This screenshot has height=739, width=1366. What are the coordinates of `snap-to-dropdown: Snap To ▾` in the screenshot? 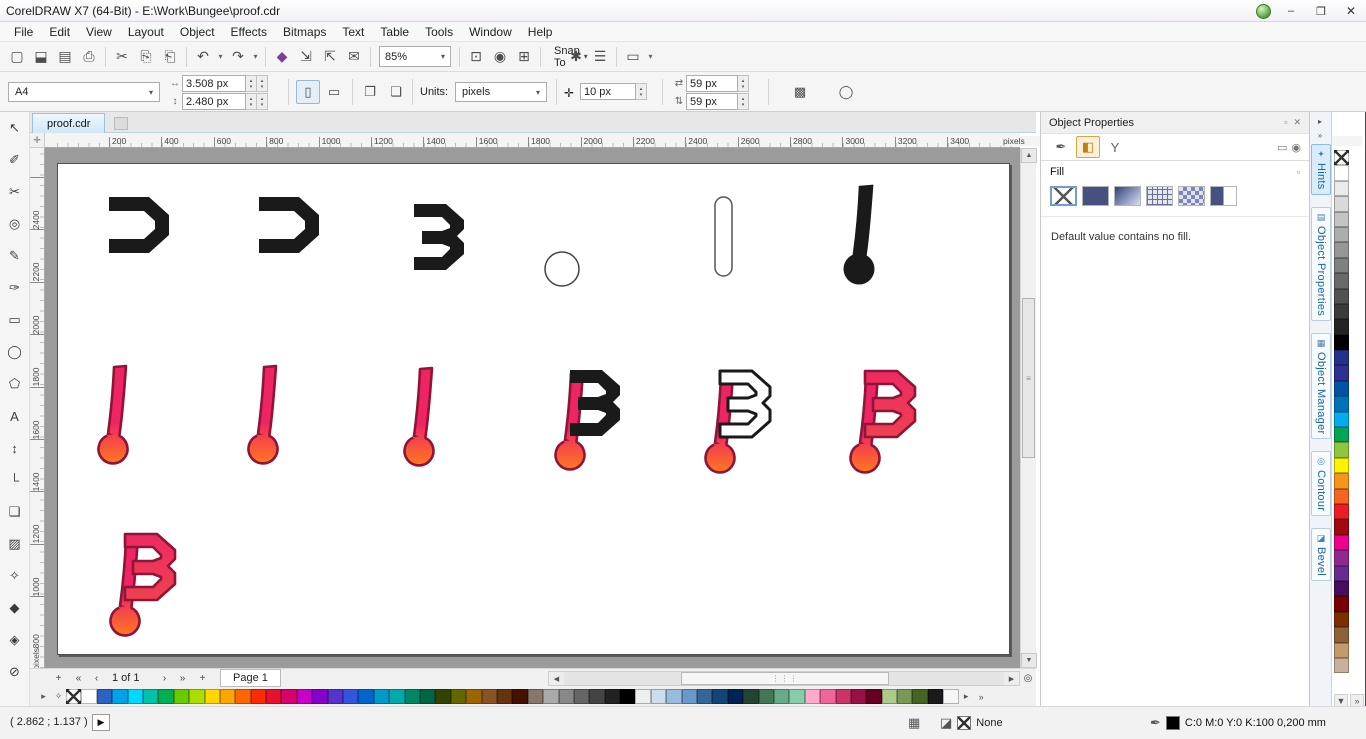 It's located at (568, 57).